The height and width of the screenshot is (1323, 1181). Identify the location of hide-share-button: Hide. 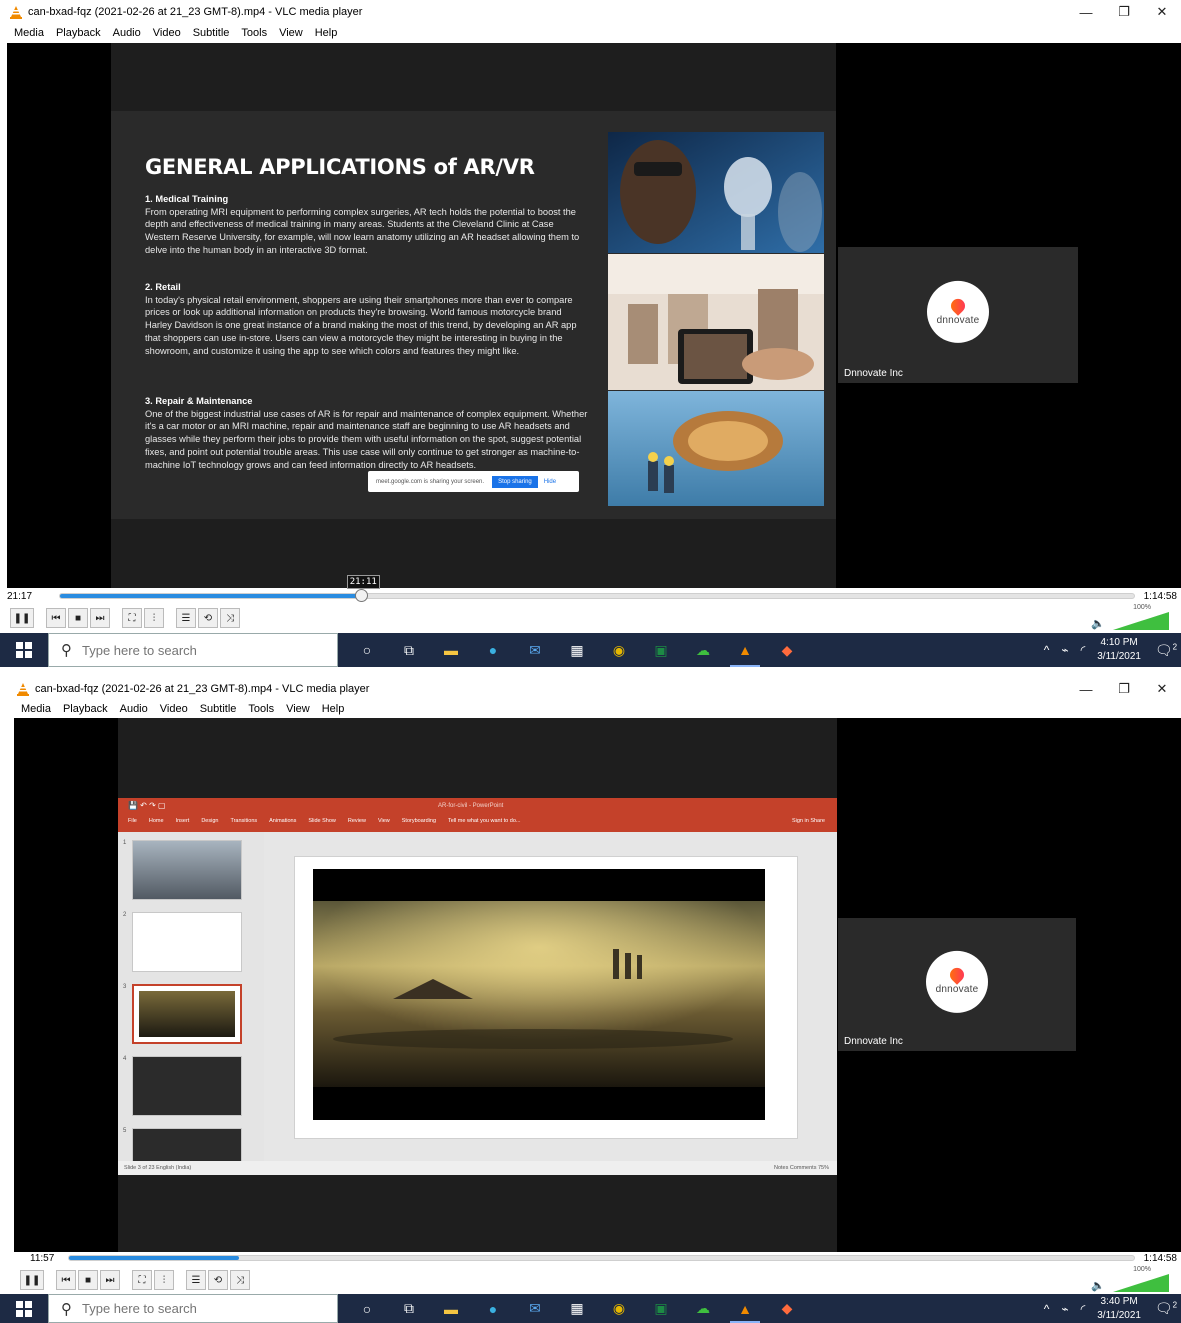
(550, 482).